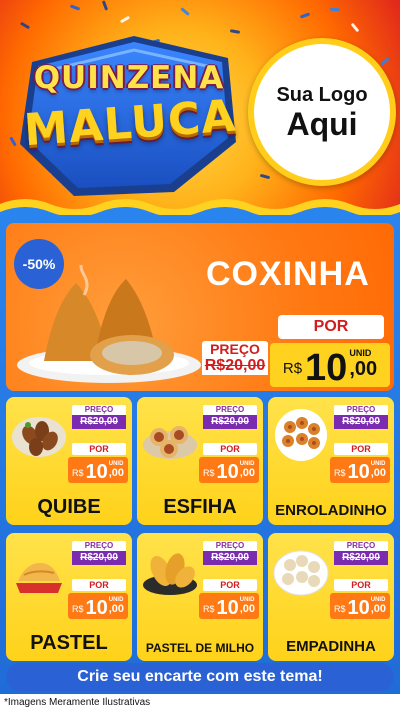 Image resolution: width=400 pixels, height=711 pixels. I want to click on product-card: PREÇO R$20,00 POR R$ 10 UNID ,00 ENROLADINHO, so click(331, 461).